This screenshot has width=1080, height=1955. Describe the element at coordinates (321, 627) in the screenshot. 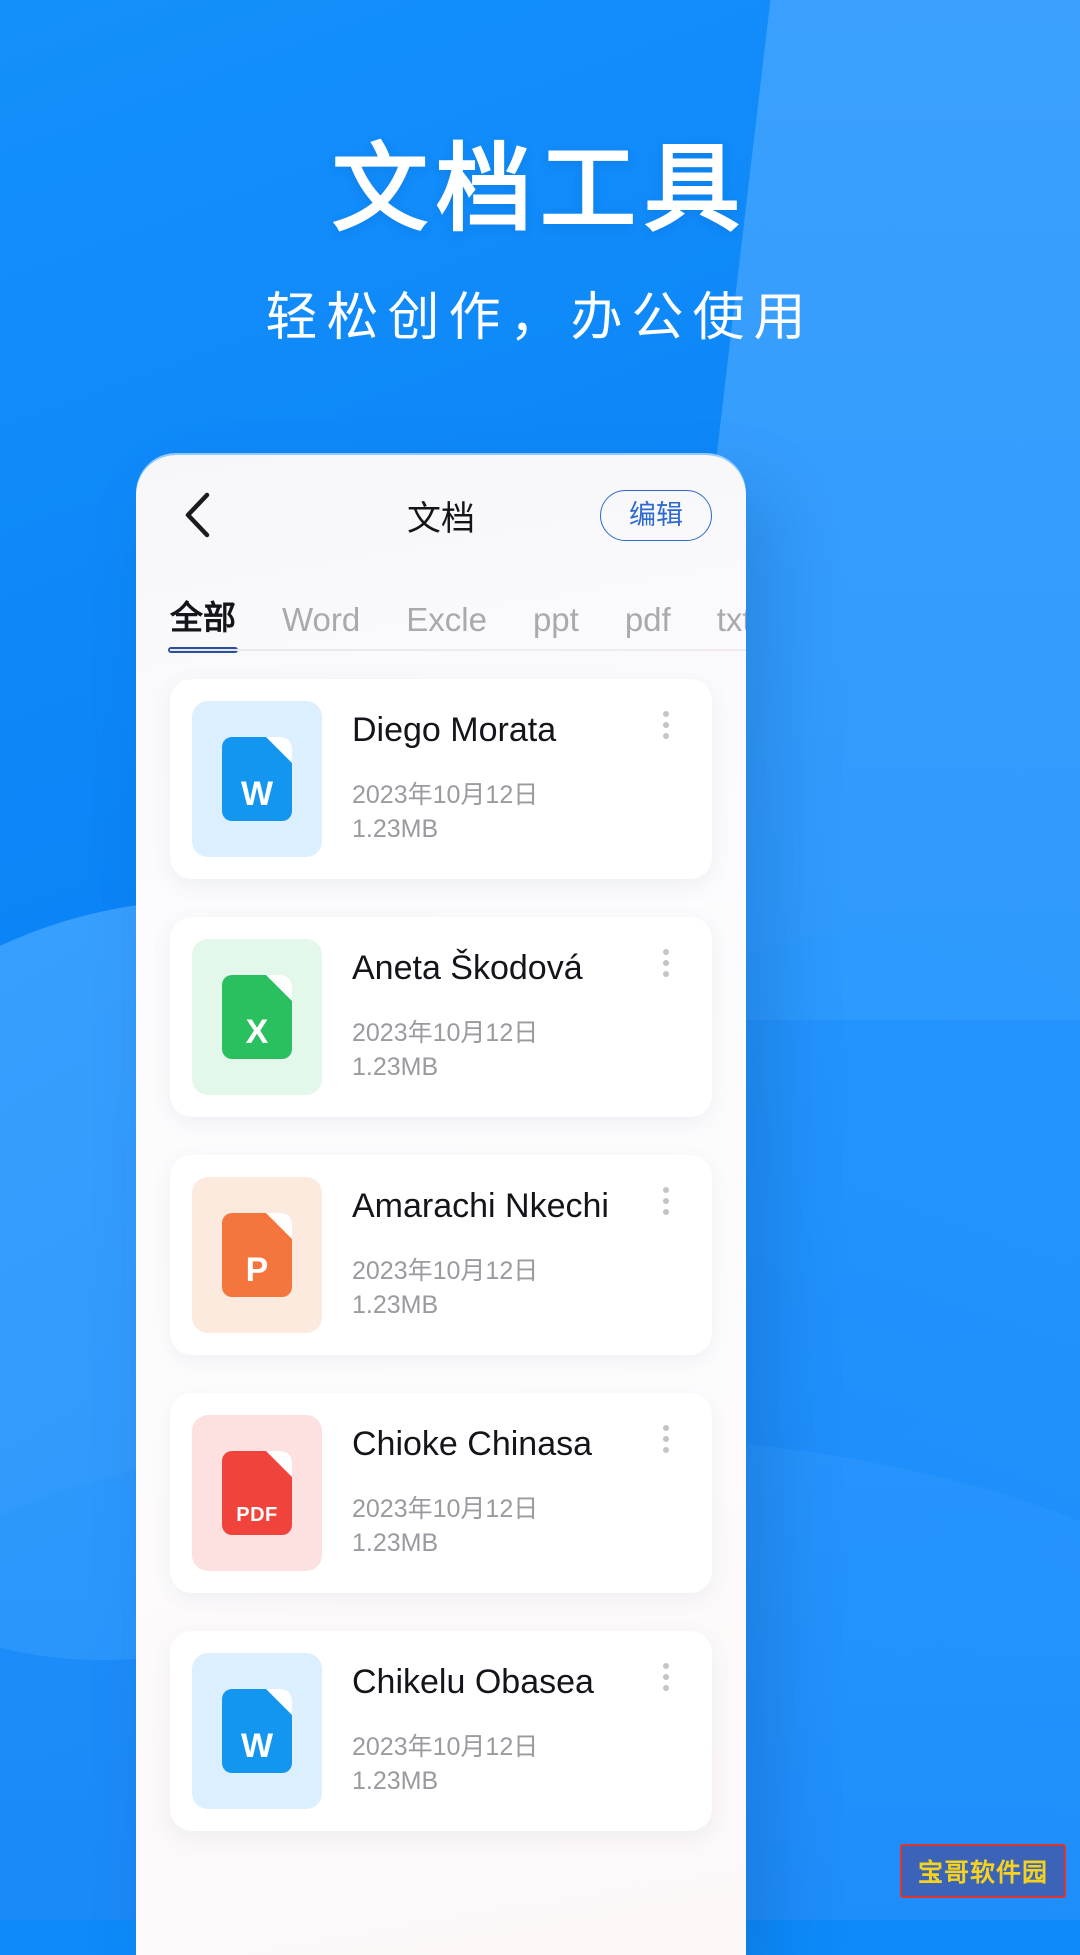

I see `tab-word: Word` at that location.